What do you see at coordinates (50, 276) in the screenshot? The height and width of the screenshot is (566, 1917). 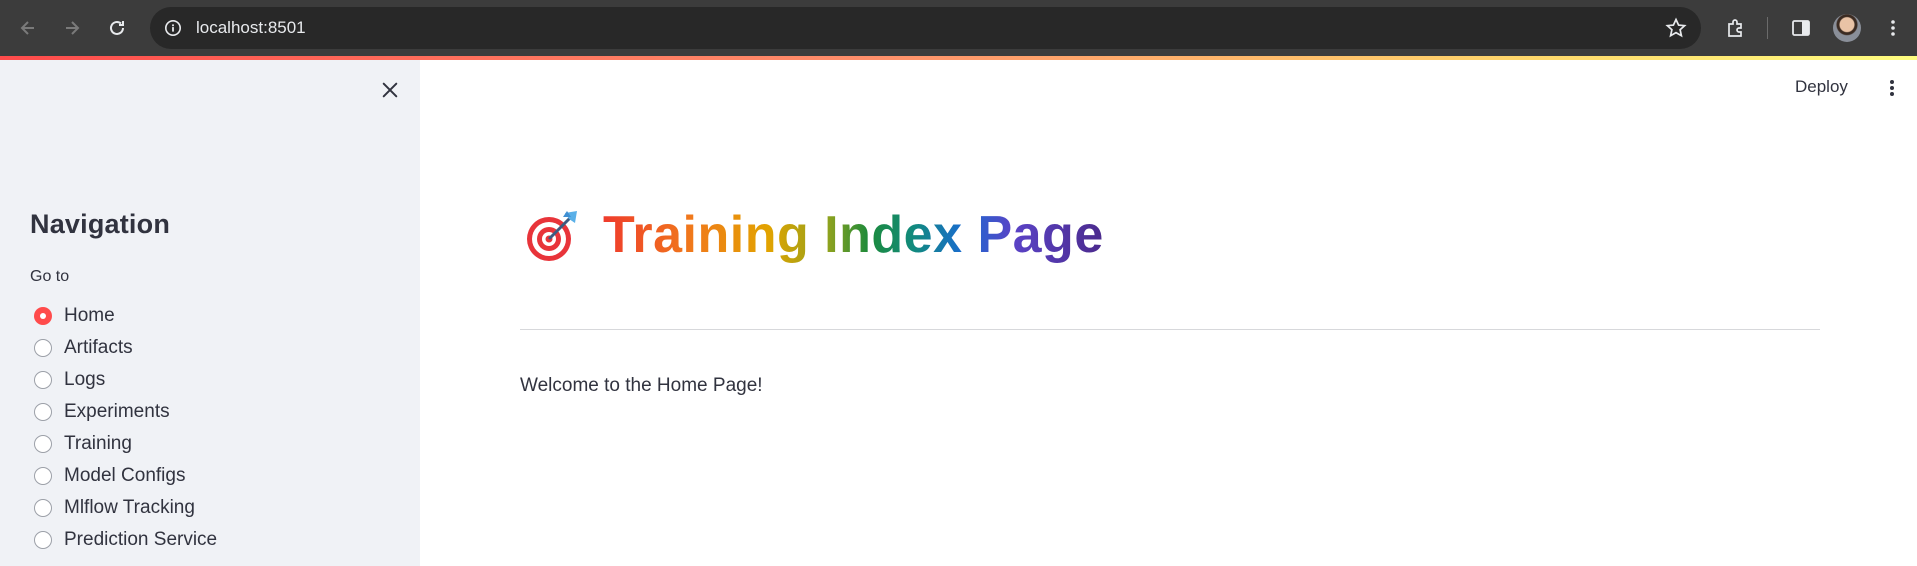 I see `radio-group-label: Go to` at bounding box center [50, 276].